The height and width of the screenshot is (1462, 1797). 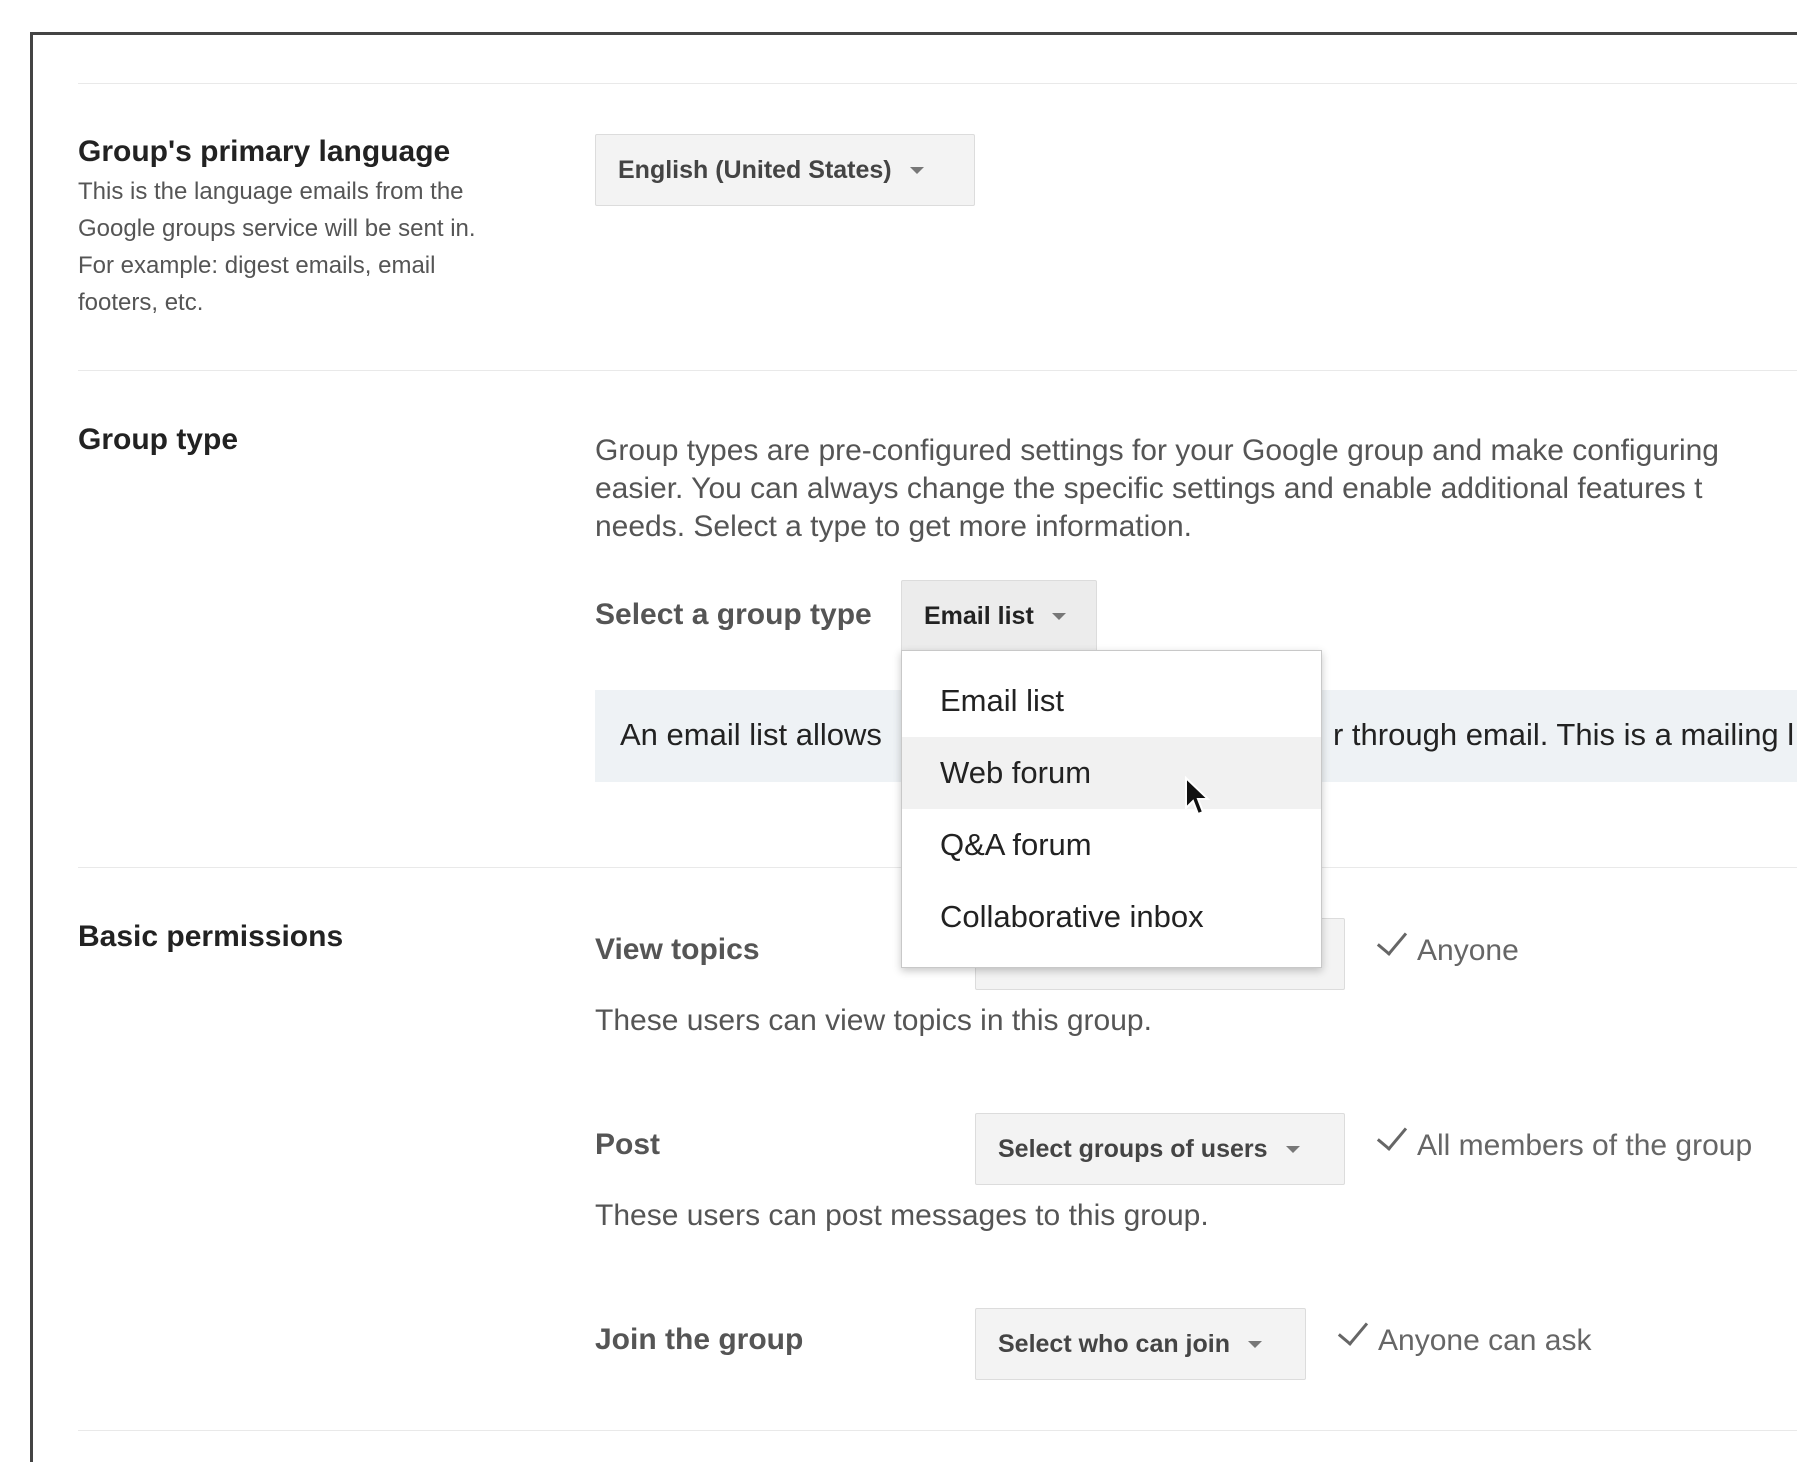 What do you see at coordinates (211, 936) in the screenshot?
I see `permissions-label: Basic permissions` at bounding box center [211, 936].